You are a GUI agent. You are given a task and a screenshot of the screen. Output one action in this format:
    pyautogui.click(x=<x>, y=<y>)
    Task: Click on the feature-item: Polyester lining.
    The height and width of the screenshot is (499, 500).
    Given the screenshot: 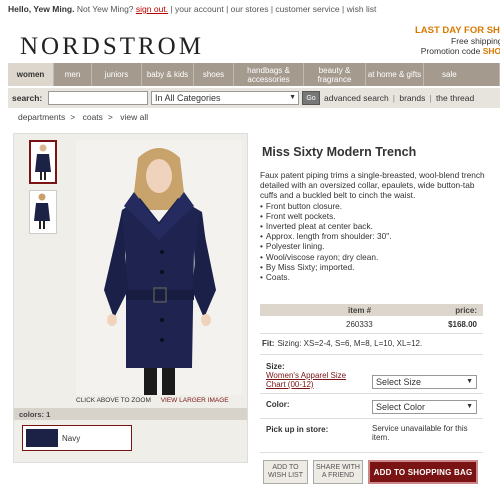 What is the action you would take?
    pyautogui.click(x=372, y=246)
    